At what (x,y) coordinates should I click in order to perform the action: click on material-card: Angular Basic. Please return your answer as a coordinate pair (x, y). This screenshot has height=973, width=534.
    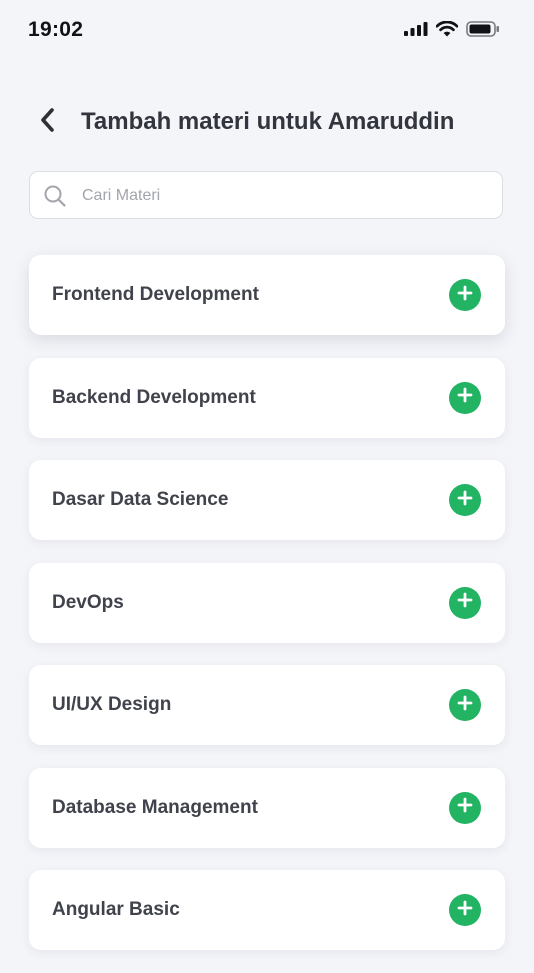
    Looking at the image, I should click on (267, 910).